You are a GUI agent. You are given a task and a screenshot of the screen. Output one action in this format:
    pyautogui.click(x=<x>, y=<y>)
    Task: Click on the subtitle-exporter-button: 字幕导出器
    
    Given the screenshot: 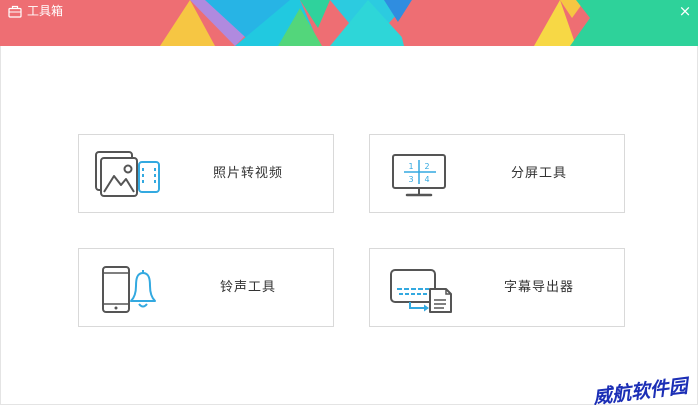 What is the action you would take?
    pyautogui.click(x=497, y=287)
    